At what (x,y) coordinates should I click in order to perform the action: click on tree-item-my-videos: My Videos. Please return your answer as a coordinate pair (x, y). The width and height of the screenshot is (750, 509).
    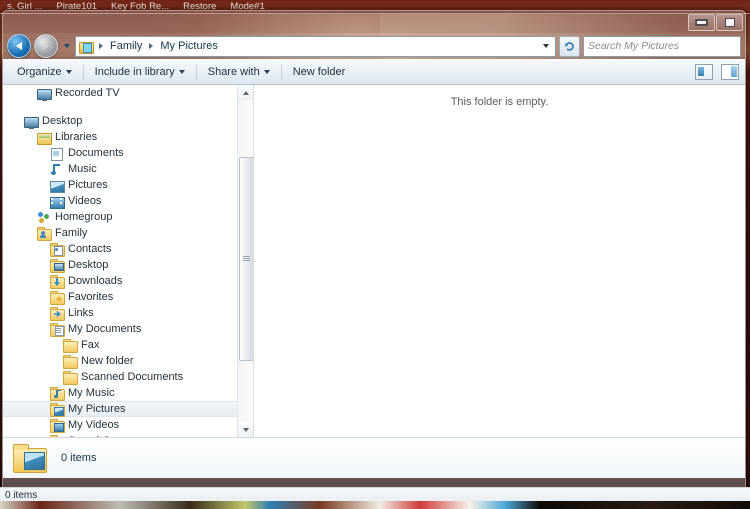
    Looking at the image, I should click on (128, 425).